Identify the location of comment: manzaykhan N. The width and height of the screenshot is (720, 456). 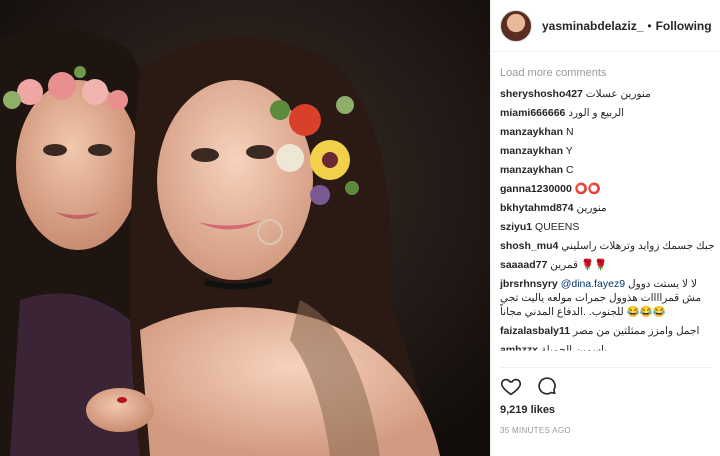
(607, 132).